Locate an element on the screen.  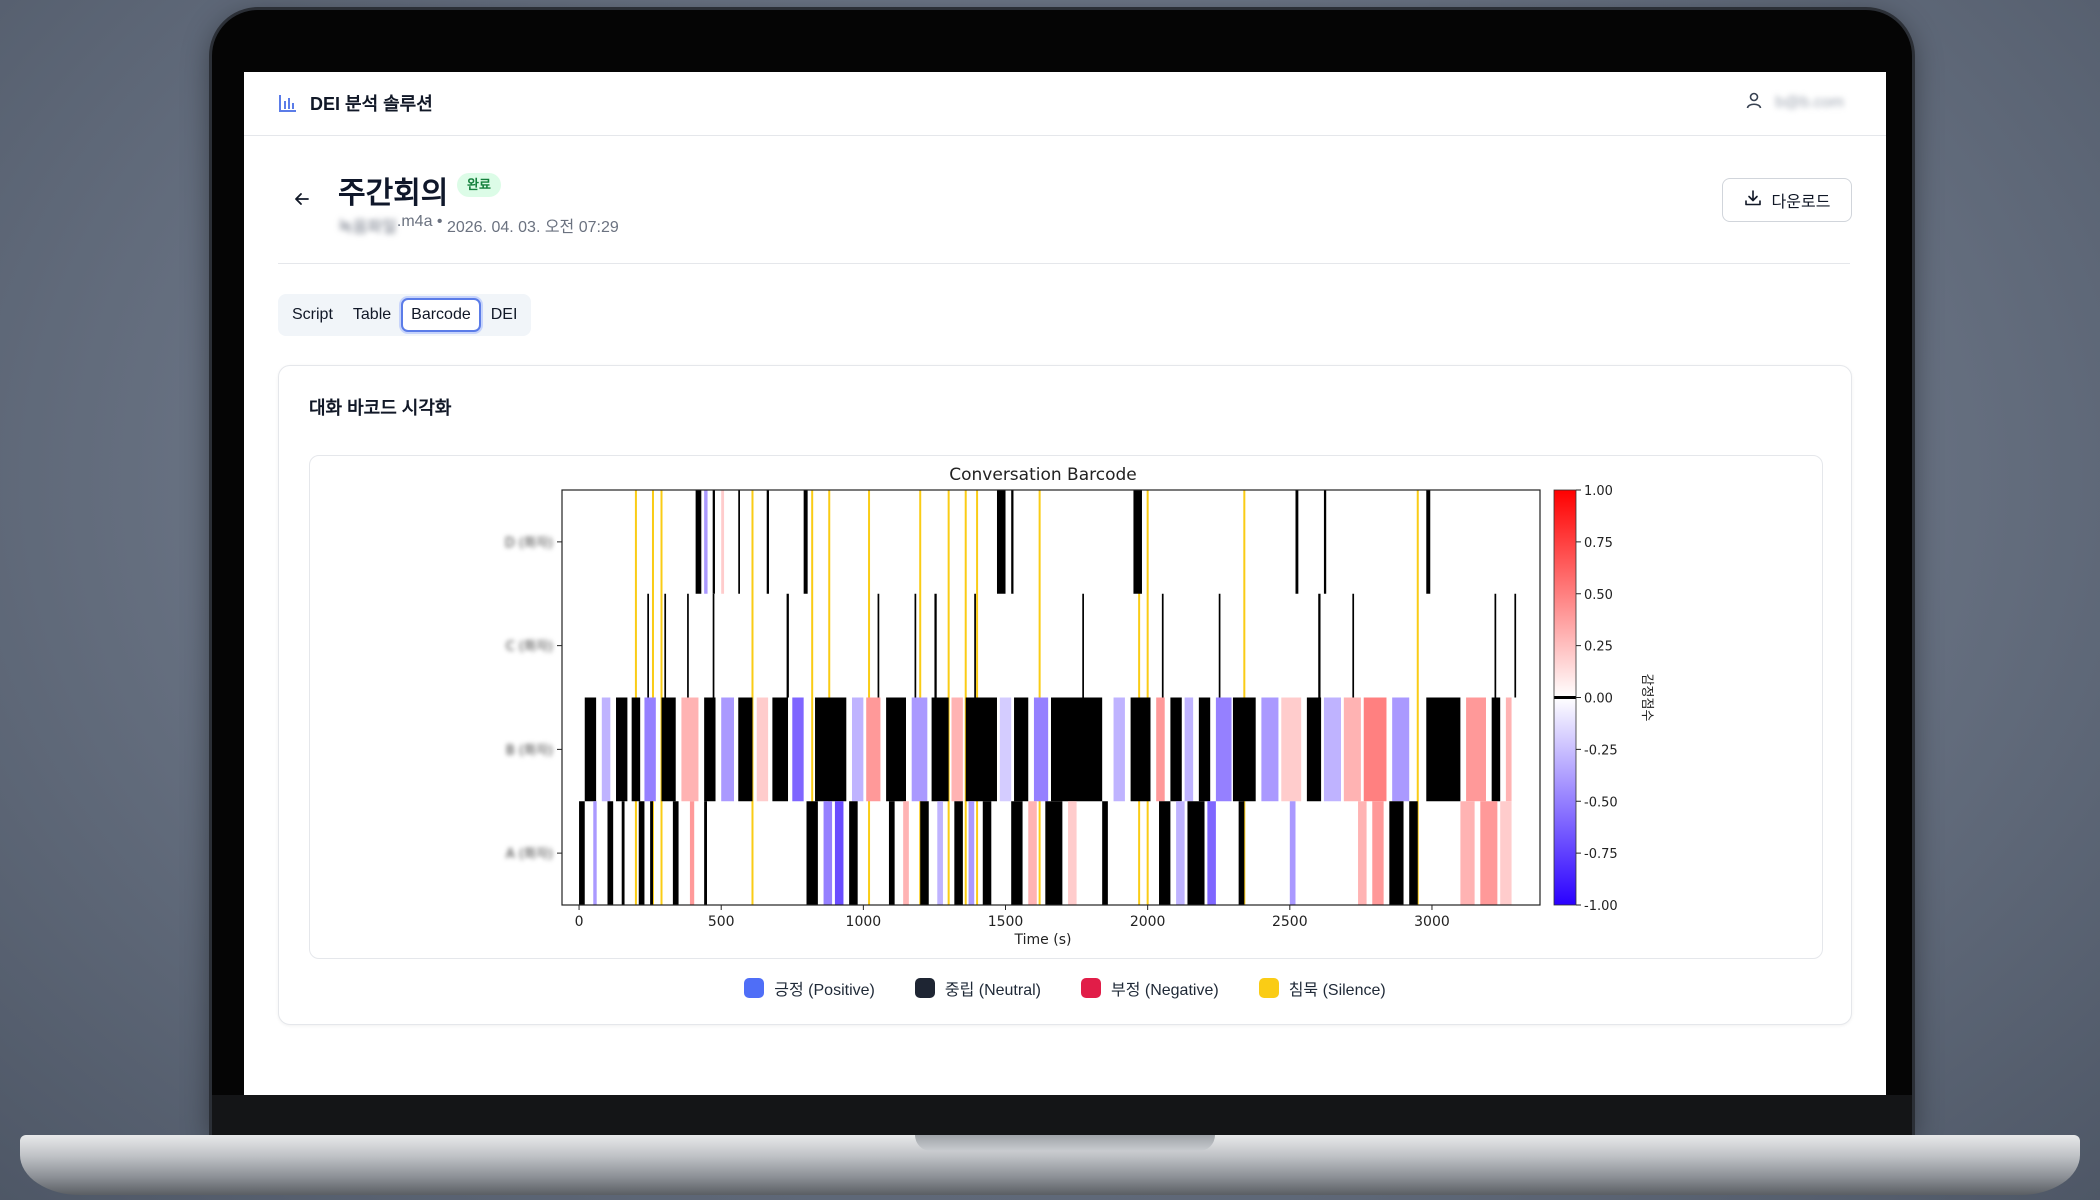
header-divider is located at coordinates (1064, 263).